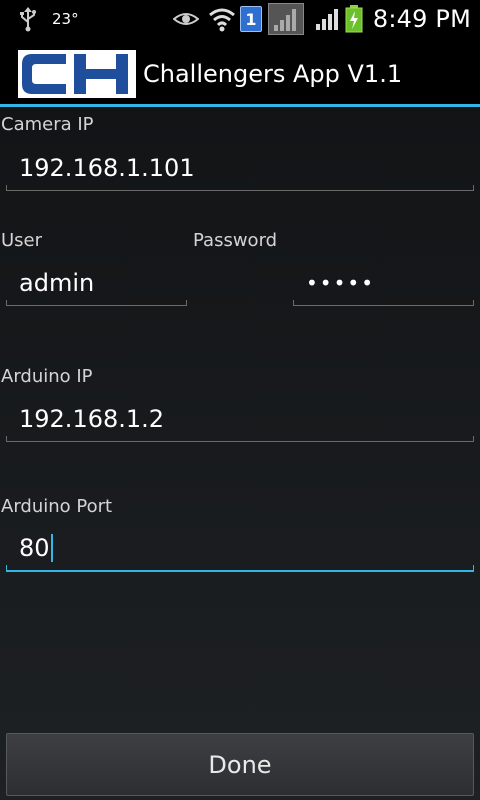 This screenshot has width=480, height=800. Describe the element at coordinates (65, 19) in the screenshot. I see `temperature-text: 23°` at that location.